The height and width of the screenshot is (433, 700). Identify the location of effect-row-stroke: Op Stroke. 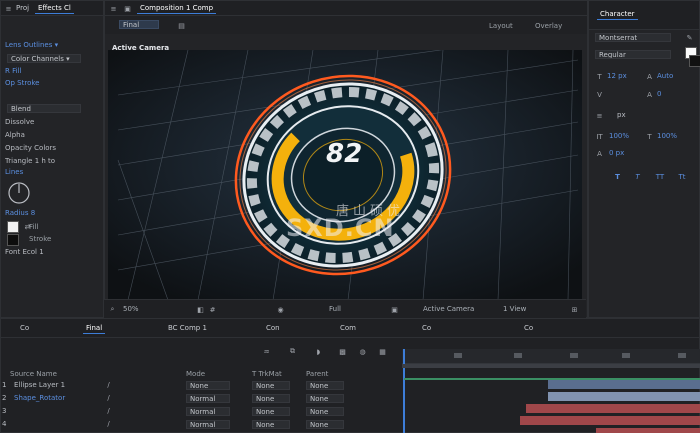
(22, 83).